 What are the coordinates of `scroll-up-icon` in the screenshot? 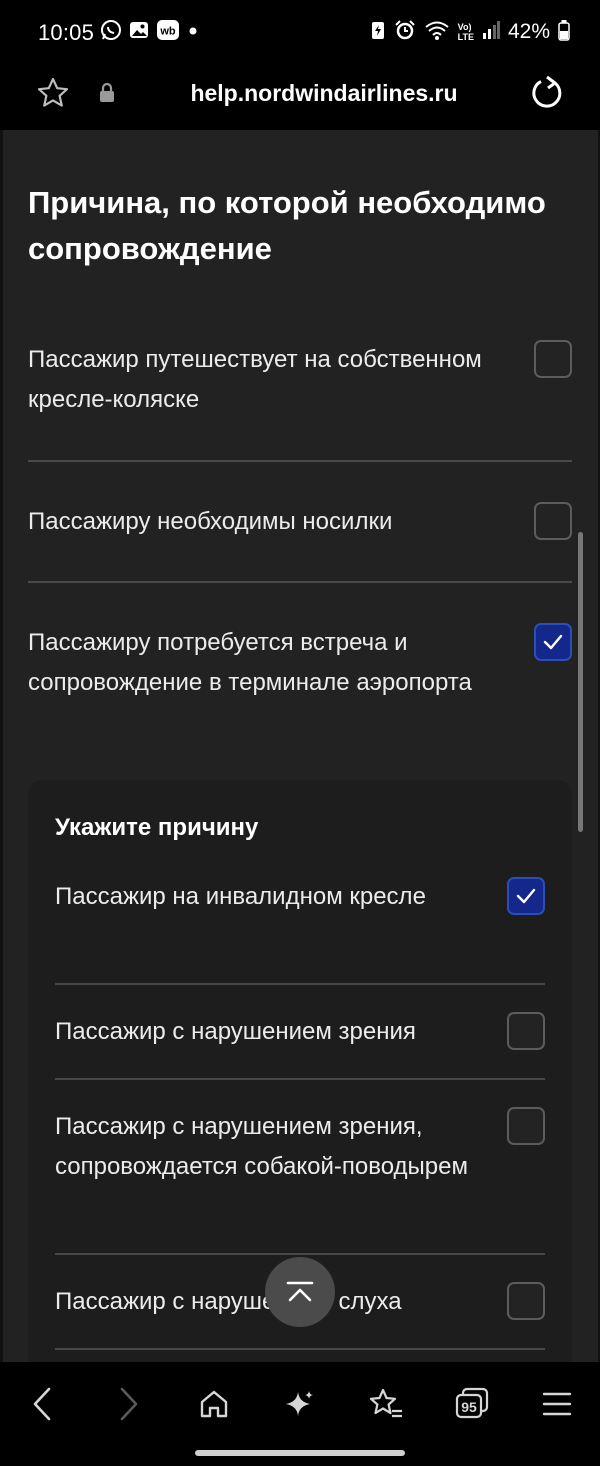 It's located at (300, 1291).